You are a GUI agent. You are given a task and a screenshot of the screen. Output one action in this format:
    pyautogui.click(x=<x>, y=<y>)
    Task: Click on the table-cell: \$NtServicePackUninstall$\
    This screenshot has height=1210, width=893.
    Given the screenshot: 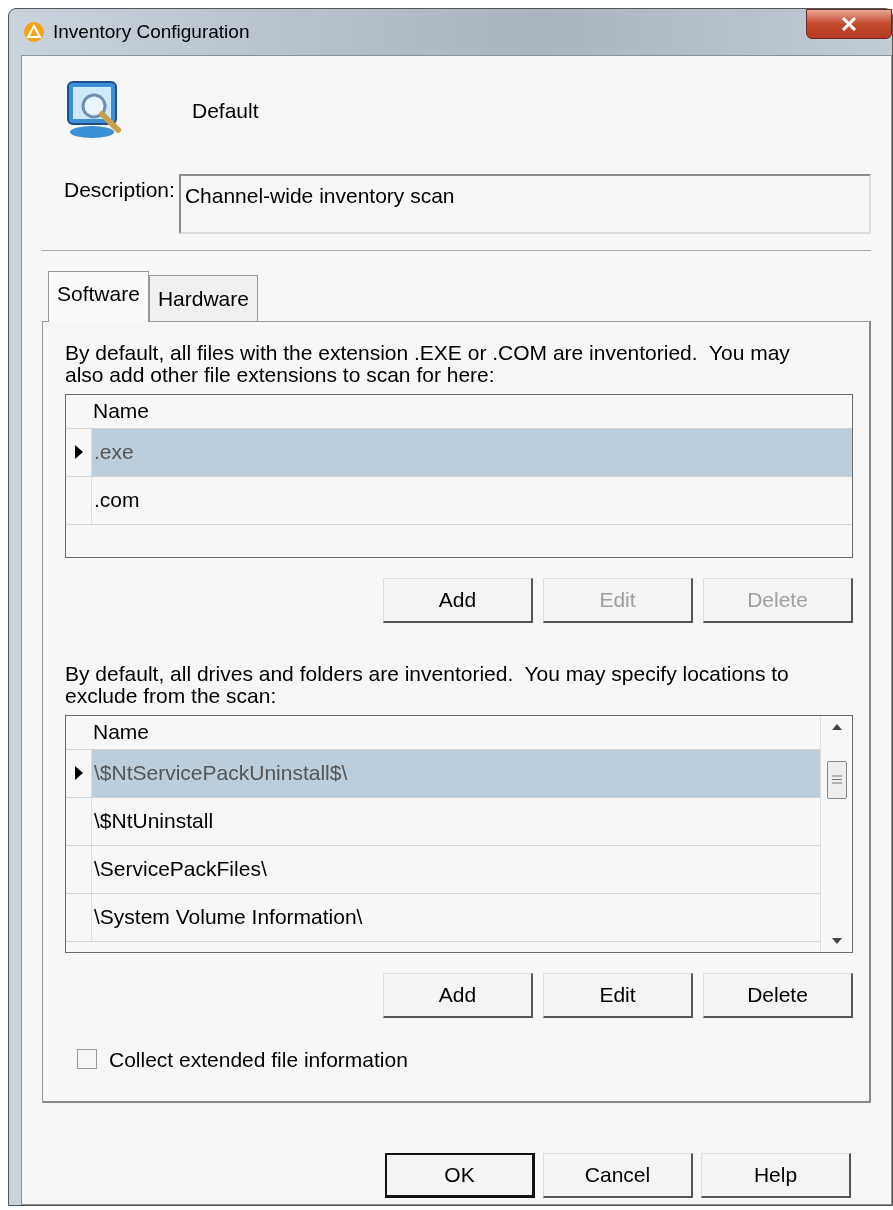 What is the action you would take?
    pyautogui.click(x=456, y=773)
    